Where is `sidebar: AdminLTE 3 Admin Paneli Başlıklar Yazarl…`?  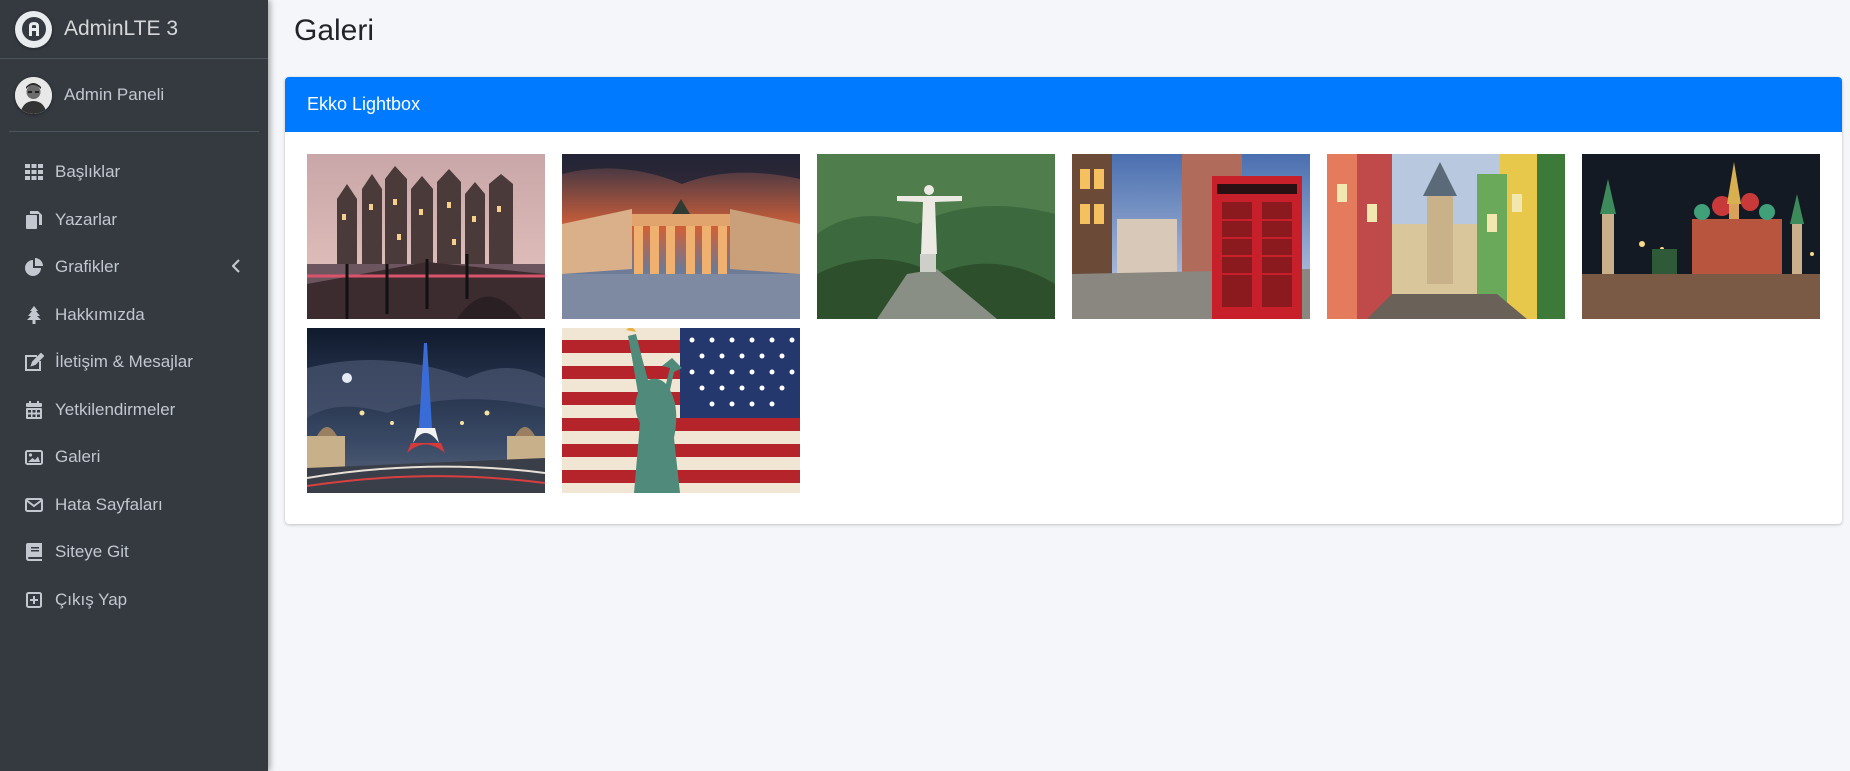 sidebar: AdminLTE 3 Admin Paneli Başlıklar Yazarl… is located at coordinates (134, 385).